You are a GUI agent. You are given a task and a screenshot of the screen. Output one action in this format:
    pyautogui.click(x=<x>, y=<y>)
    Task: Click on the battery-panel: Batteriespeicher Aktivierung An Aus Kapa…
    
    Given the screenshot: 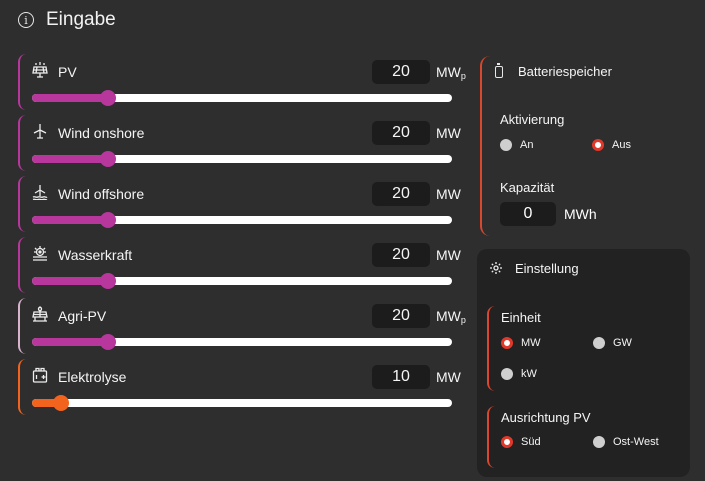 What is the action you would take?
    pyautogui.click(x=582, y=145)
    